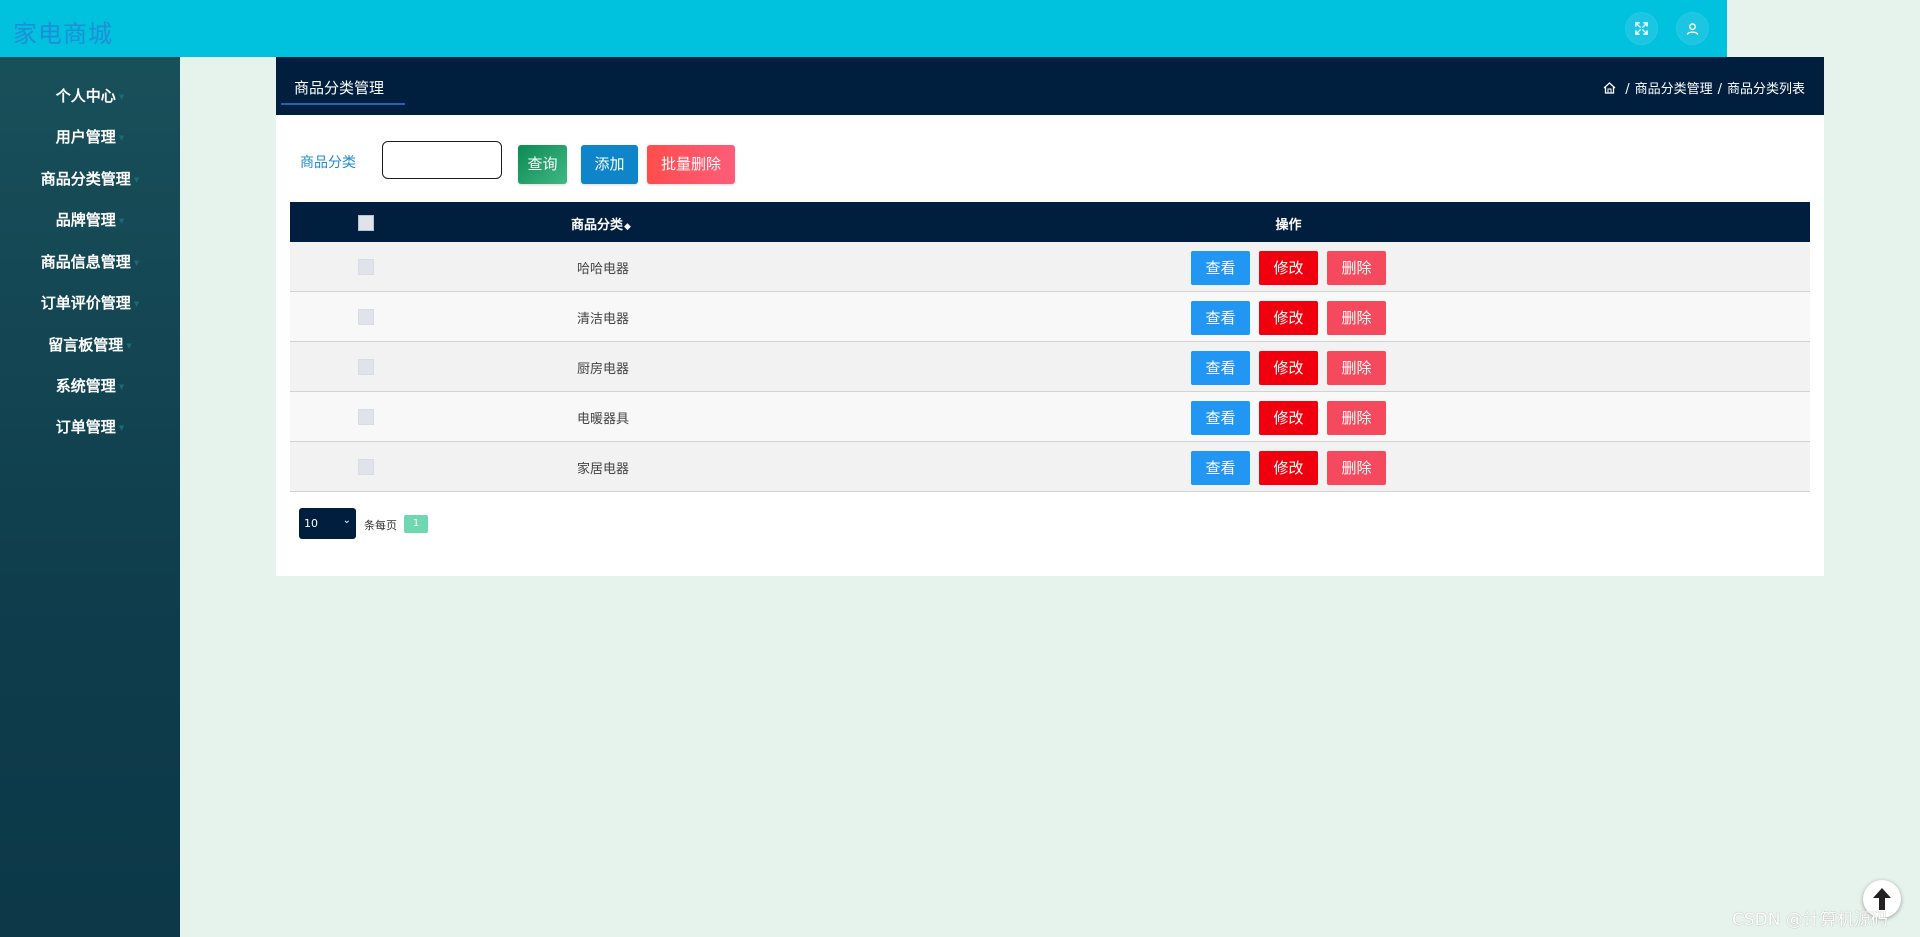 This screenshot has width=1920, height=937. What do you see at coordinates (1050, 467) in the screenshot?
I see `table-row: 家居电器 查看 修改 删除` at bounding box center [1050, 467].